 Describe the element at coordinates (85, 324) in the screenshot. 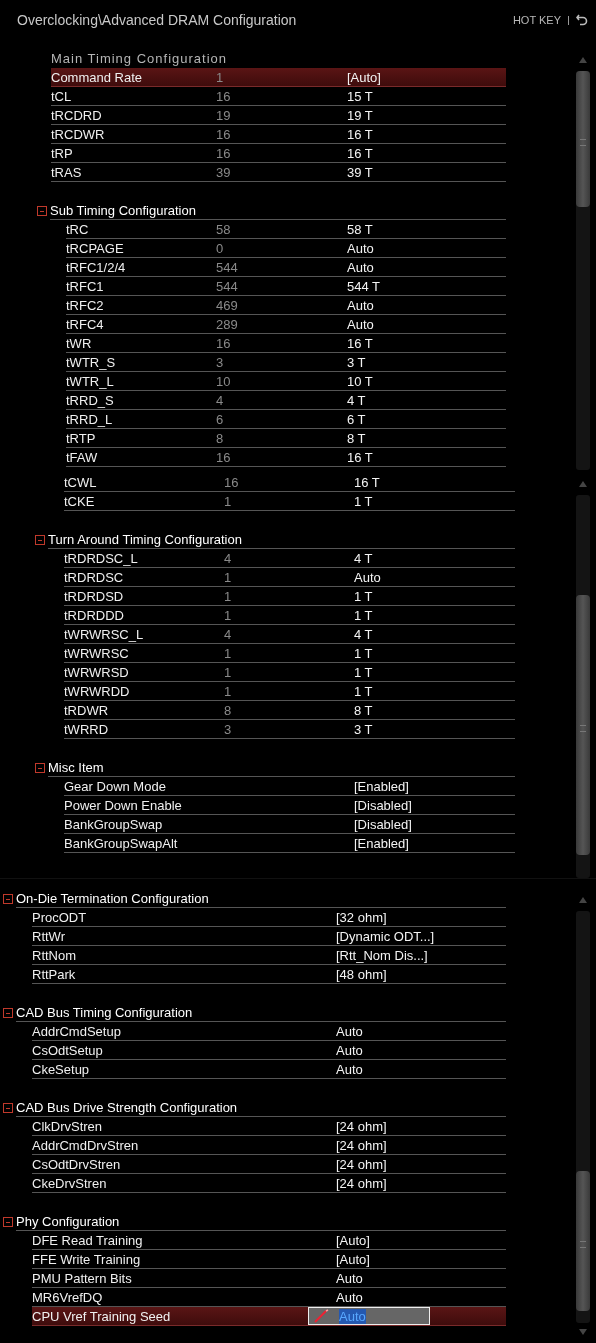

I see `setting-name: tRFC4` at that location.